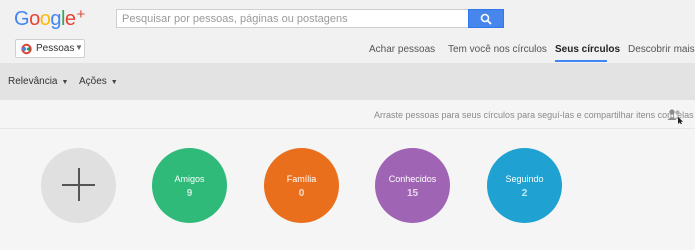 The width and height of the screenshot is (695, 250). I want to click on circle-count: 0, so click(301, 193).